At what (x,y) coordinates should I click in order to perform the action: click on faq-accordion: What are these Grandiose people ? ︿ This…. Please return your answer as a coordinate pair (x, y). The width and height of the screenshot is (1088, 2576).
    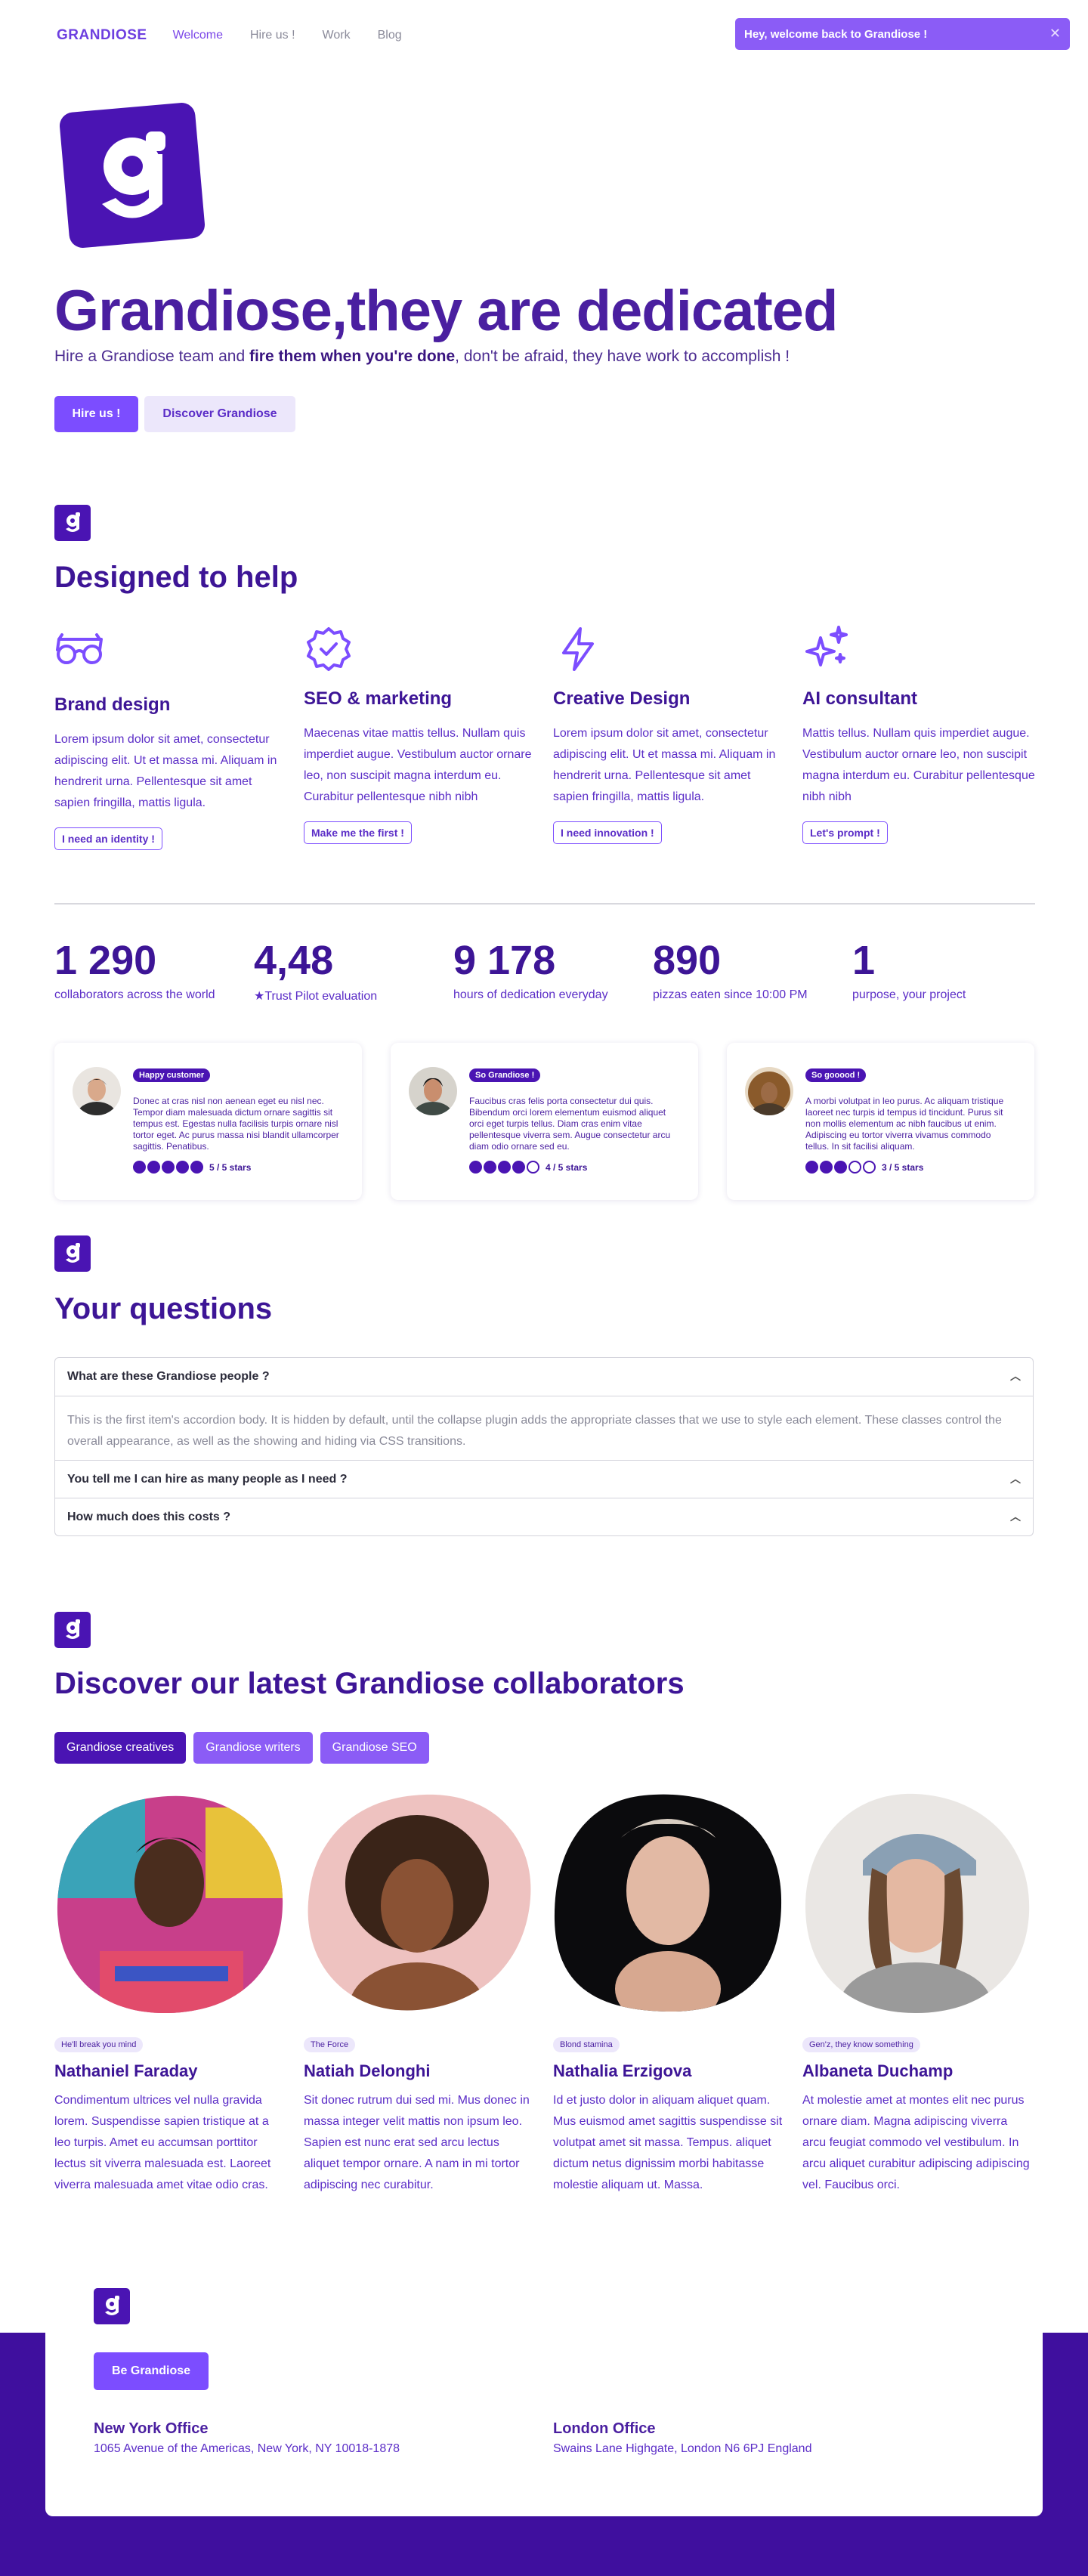
    Looking at the image, I should click on (544, 1446).